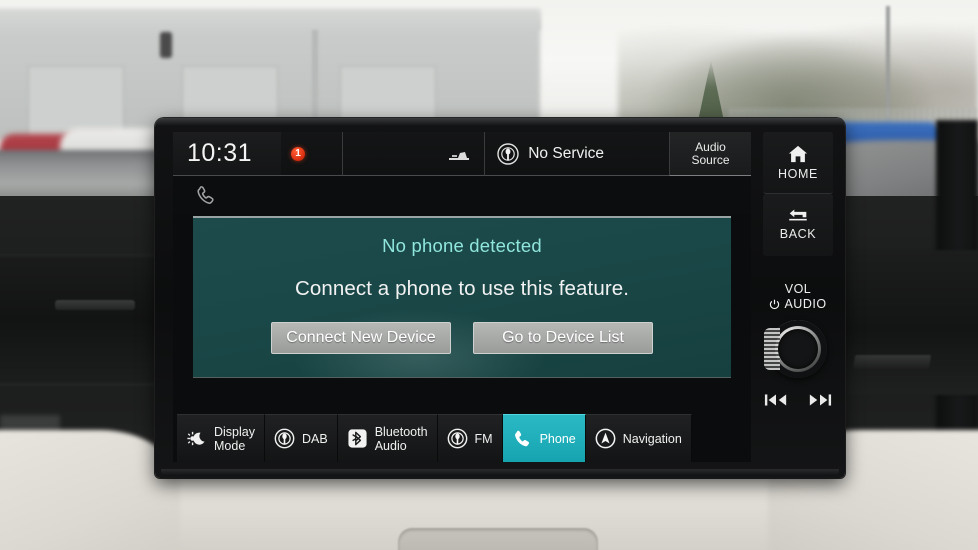 The width and height of the screenshot is (978, 550). What do you see at coordinates (710, 159) in the screenshot?
I see `audio-source-line2: Source` at bounding box center [710, 159].